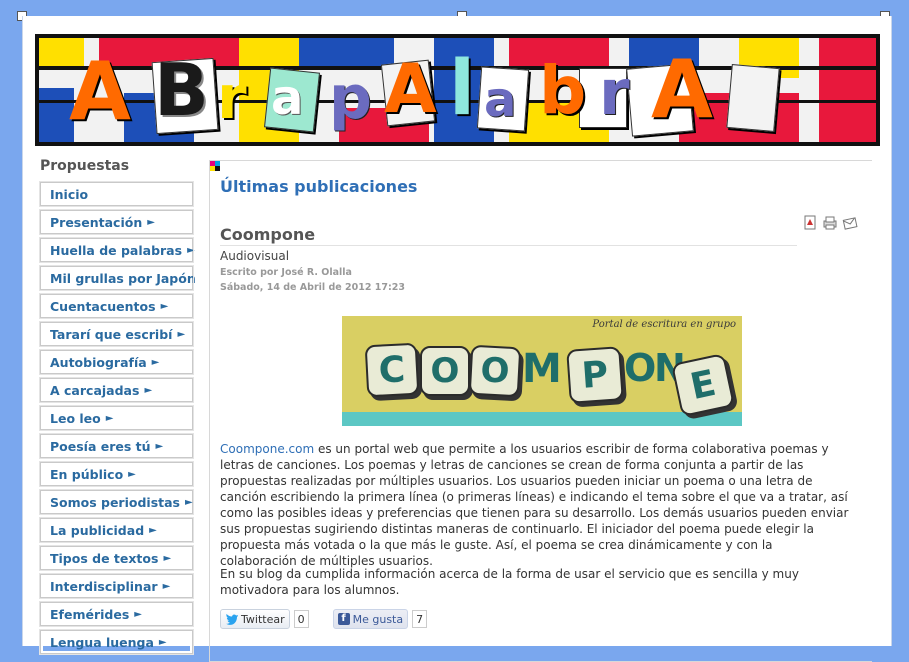 Image resolution: width=909 pixels, height=662 pixels. Describe the element at coordinates (255, 256) in the screenshot. I see `article-category: Audiovisual` at that location.